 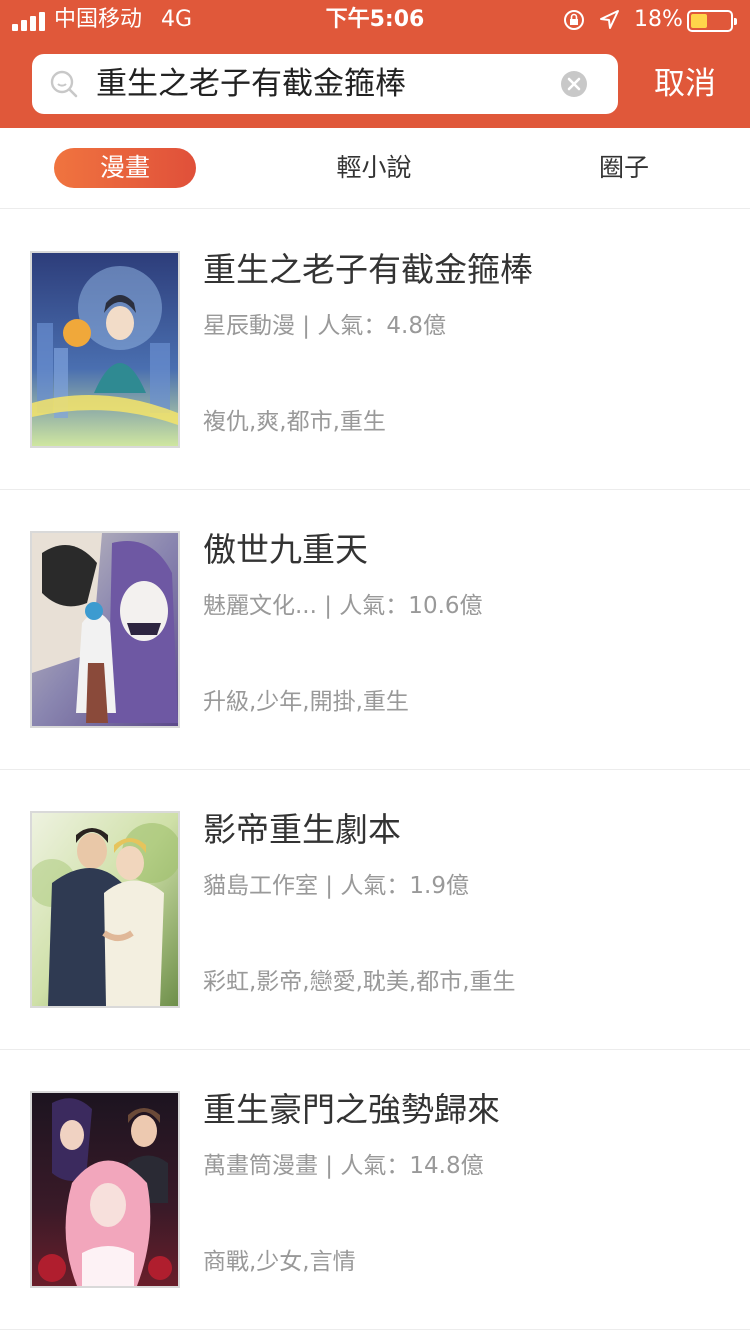 What do you see at coordinates (294, 422) in the screenshot?
I see `result-tags: 複仇,爽,都市,重生` at bounding box center [294, 422].